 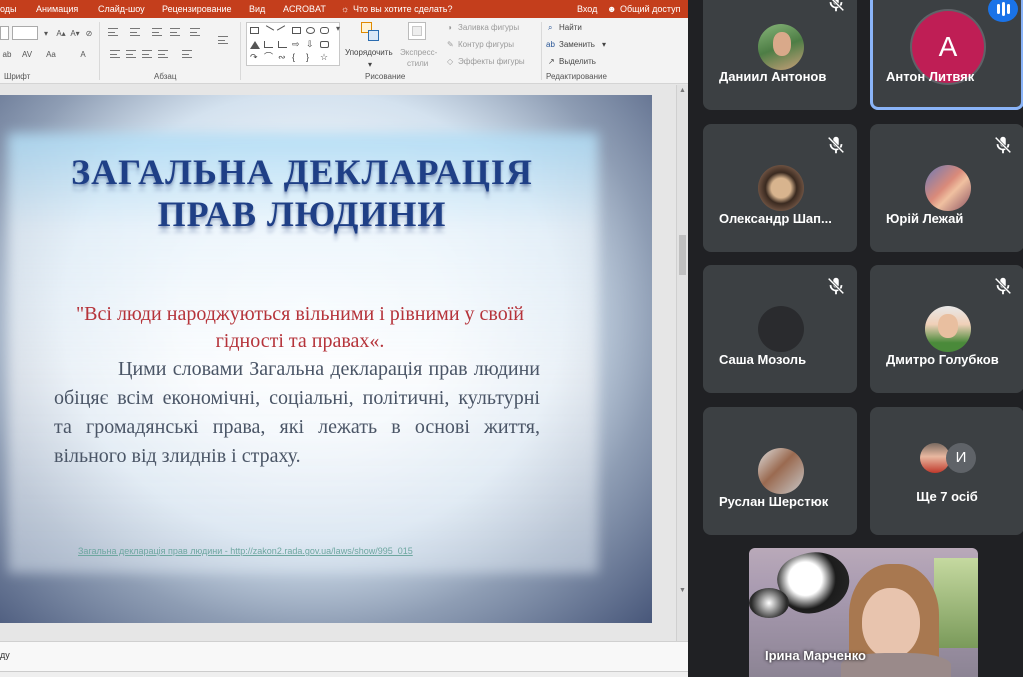 What do you see at coordinates (324, 44) in the screenshot?
I see `callout-shape-icon` at bounding box center [324, 44].